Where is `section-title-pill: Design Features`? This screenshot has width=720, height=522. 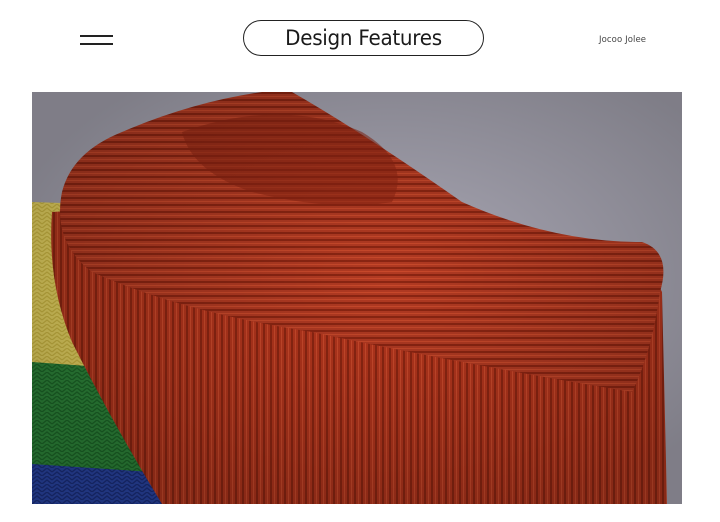 section-title-pill: Design Features is located at coordinates (363, 38).